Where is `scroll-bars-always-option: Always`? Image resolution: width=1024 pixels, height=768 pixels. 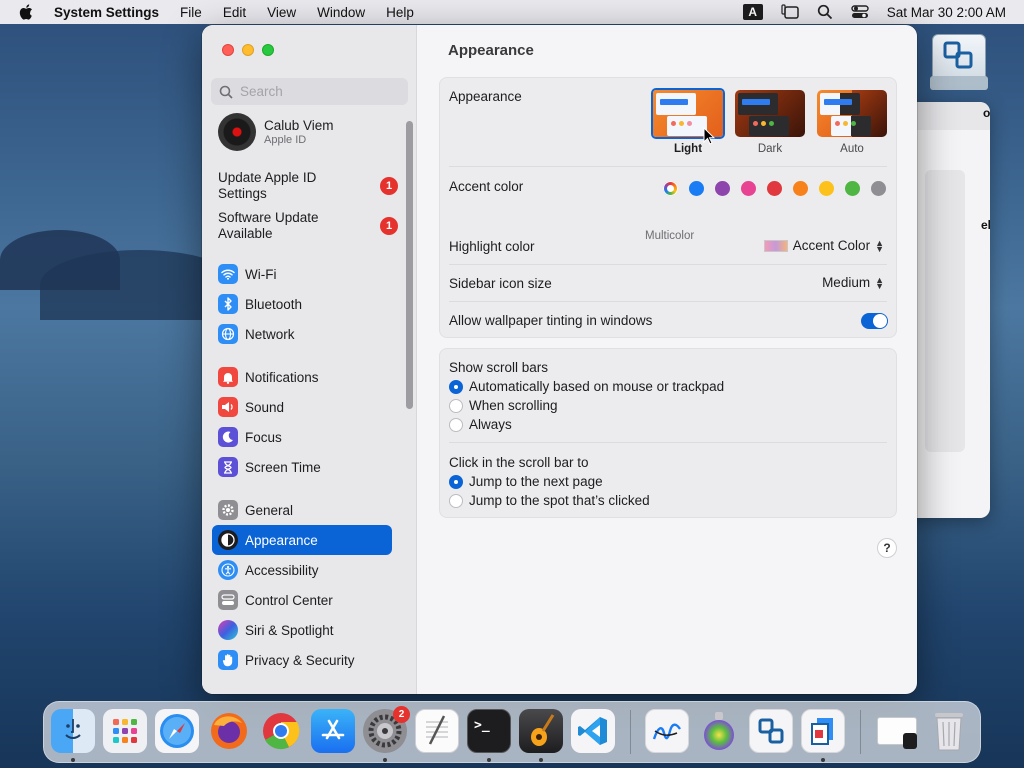
scroll-bars-always-option: Always is located at coordinates (480, 424).